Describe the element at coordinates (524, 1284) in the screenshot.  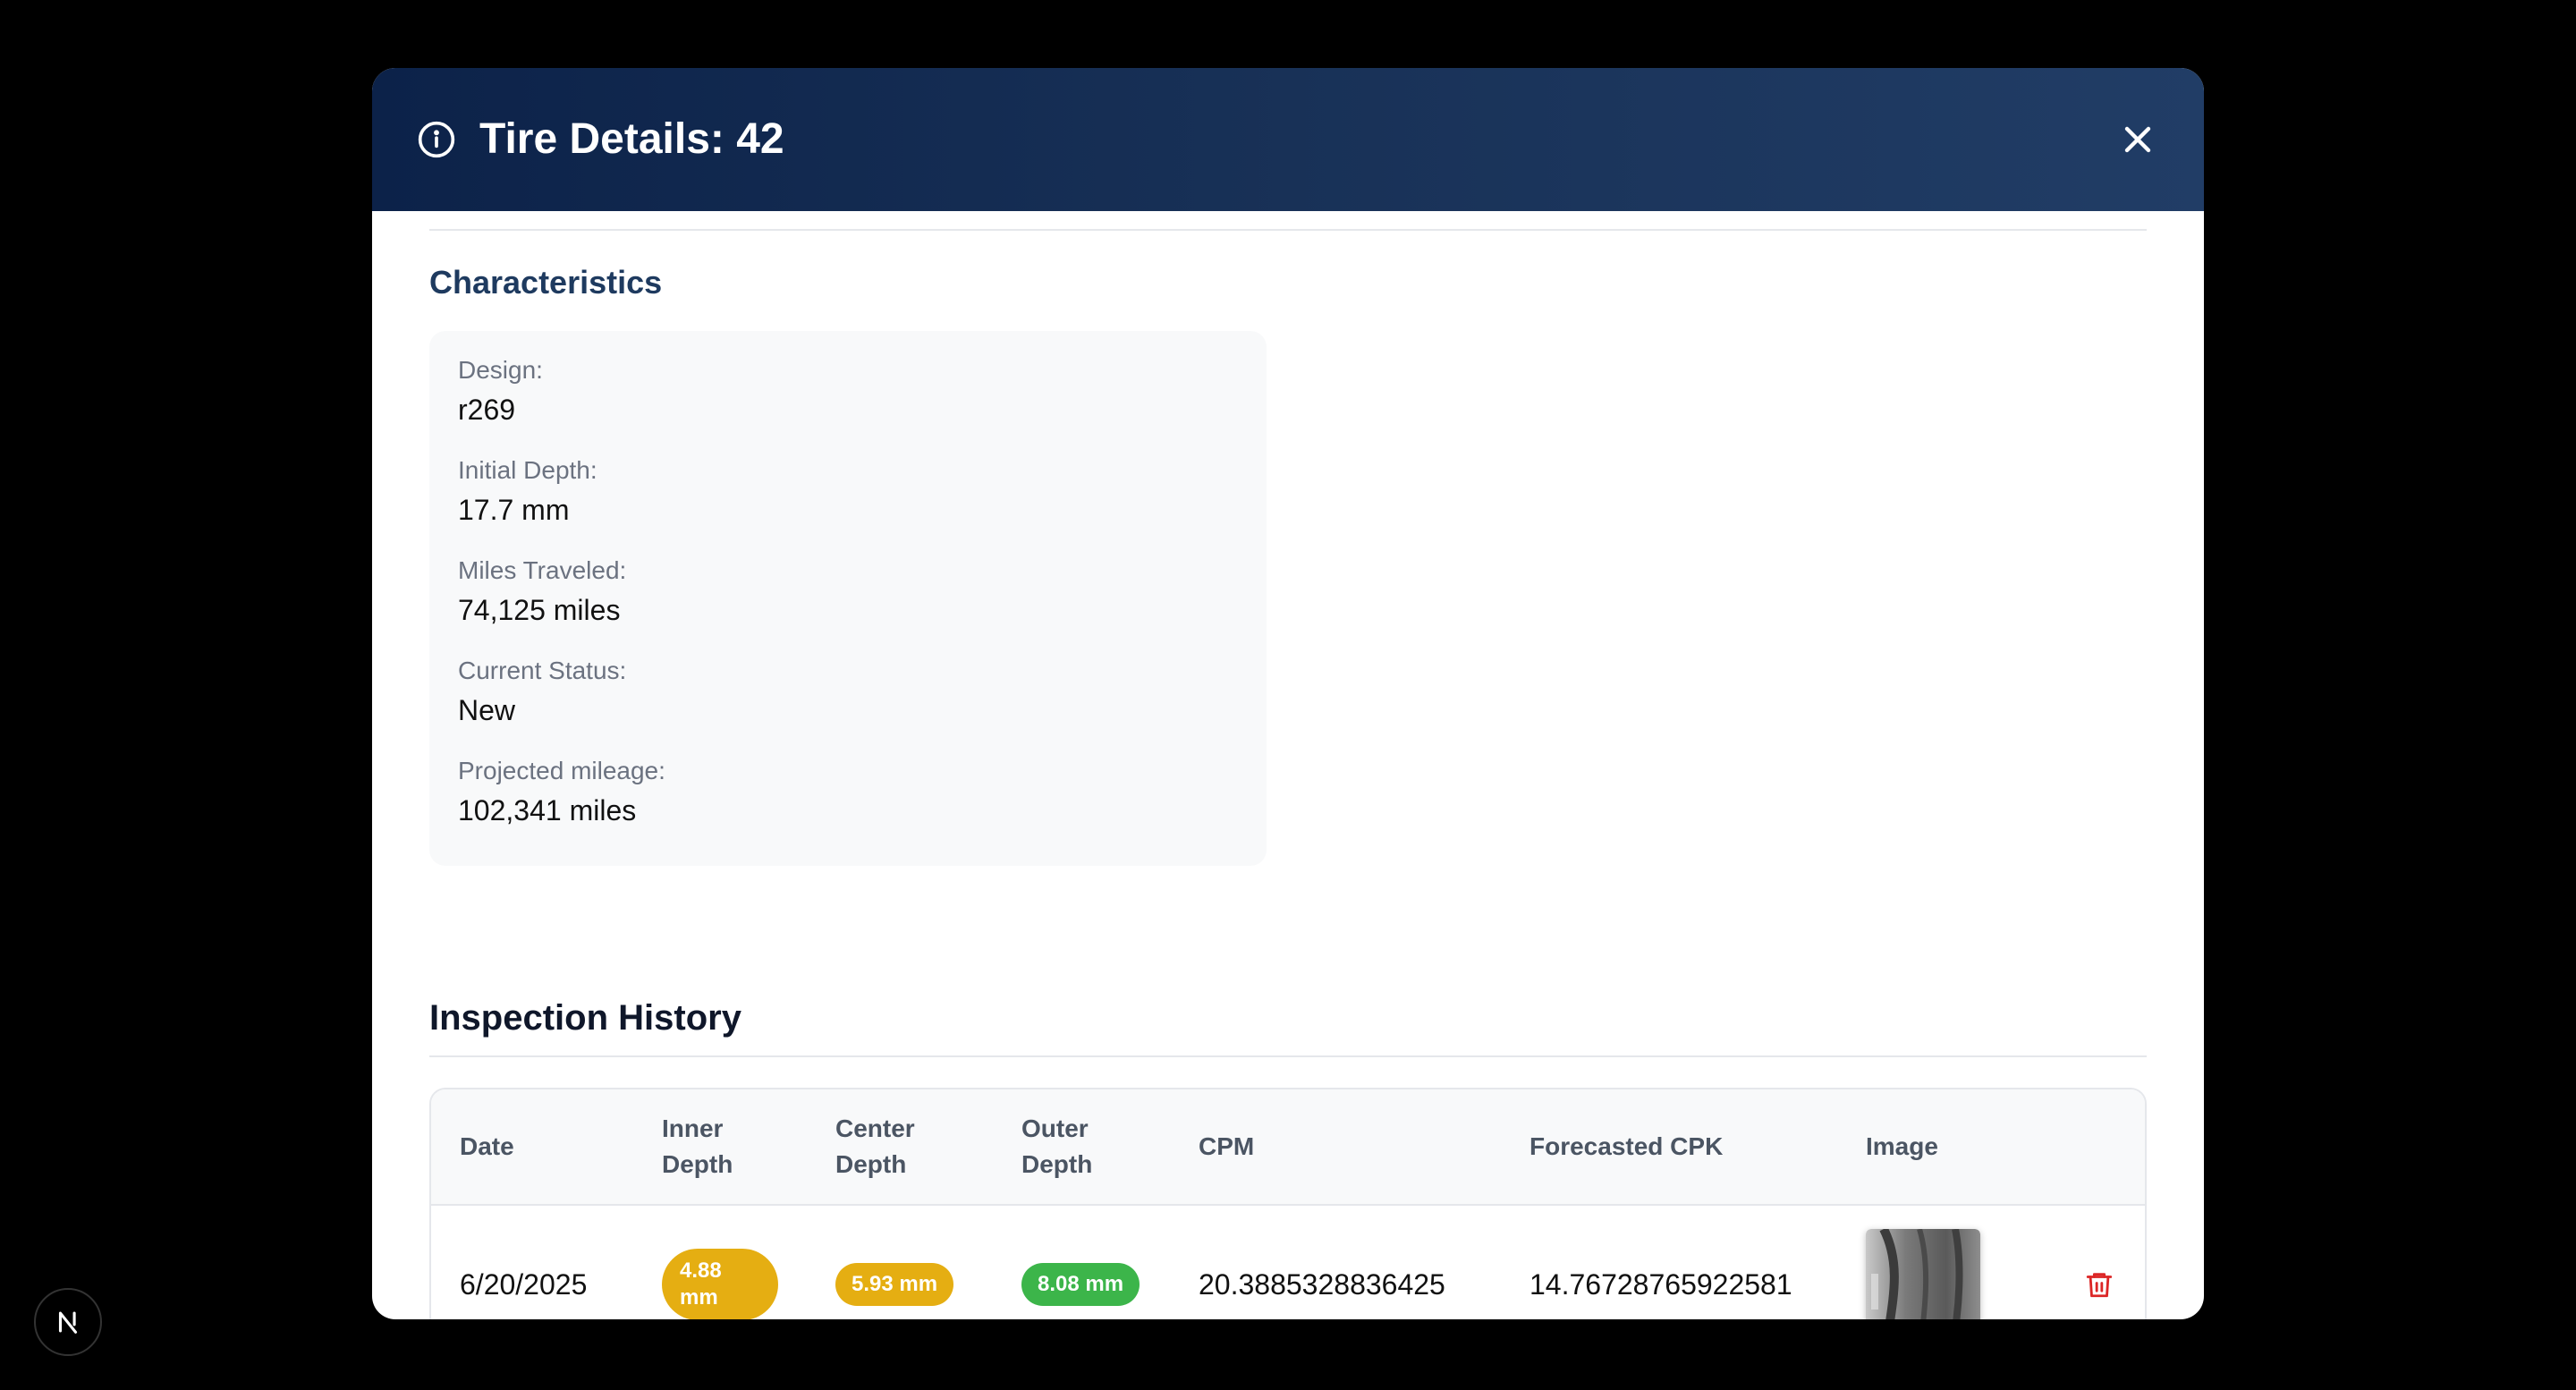
I see `cell-date: 6/20/2025` at that location.